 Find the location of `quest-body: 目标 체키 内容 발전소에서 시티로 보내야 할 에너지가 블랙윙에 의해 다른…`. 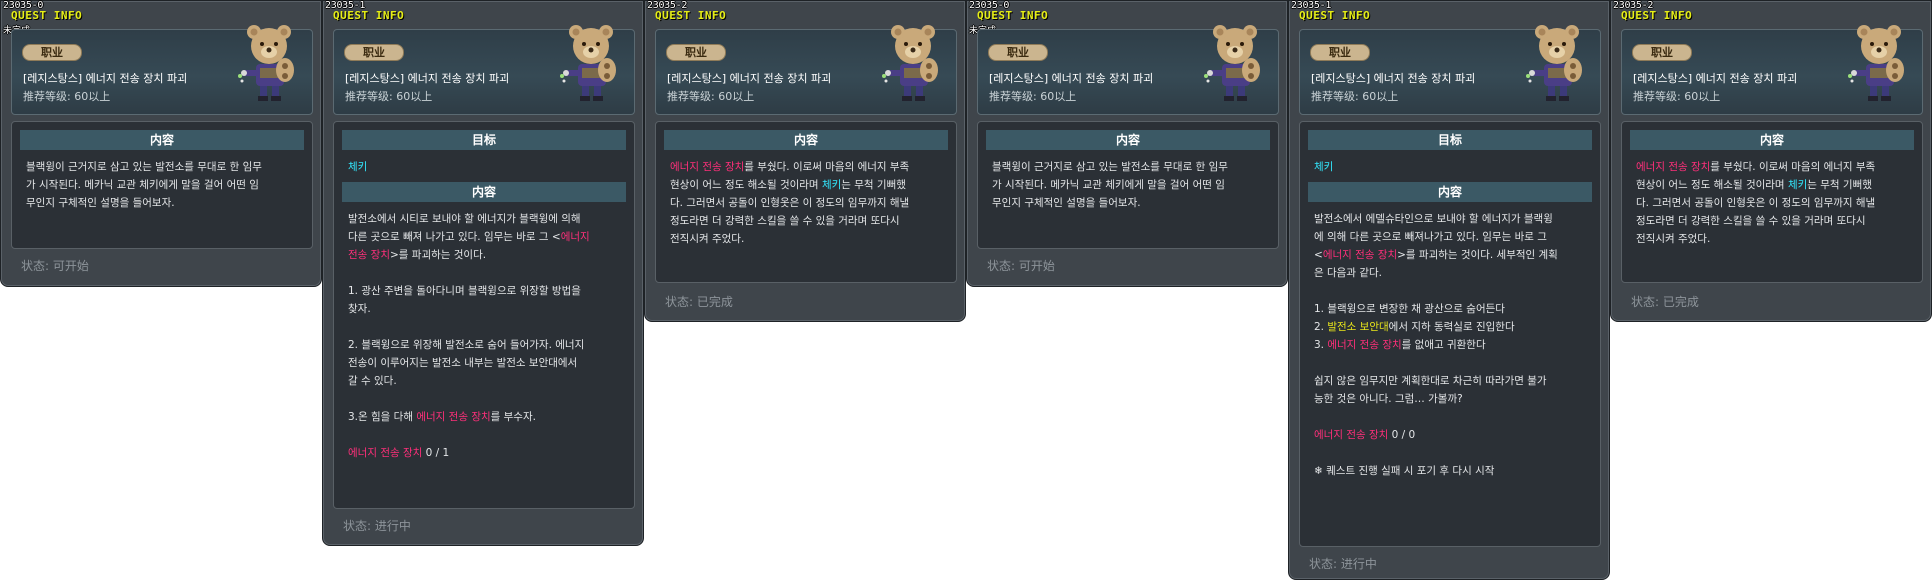

quest-body: 目标 체키 内容 발전소에서 시티로 보내야 할 에너지가 블랙윙에 의해 다른… is located at coordinates (484, 315).